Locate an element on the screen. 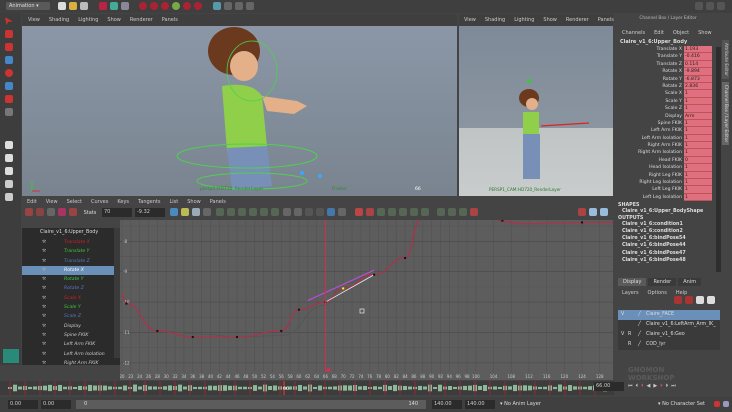  new-layer-selected-icon is located at coordinates (678, 300).